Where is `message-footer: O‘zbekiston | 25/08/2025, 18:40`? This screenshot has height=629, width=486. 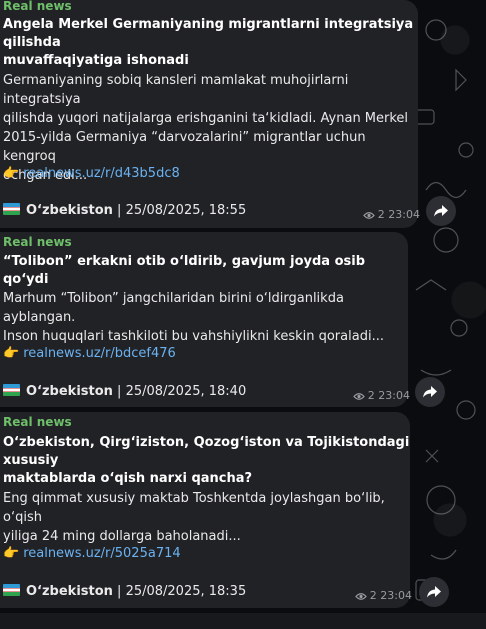 message-footer: O‘zbekiston | 25/08/2025, 18:40 is located at coordinates (124, 392).